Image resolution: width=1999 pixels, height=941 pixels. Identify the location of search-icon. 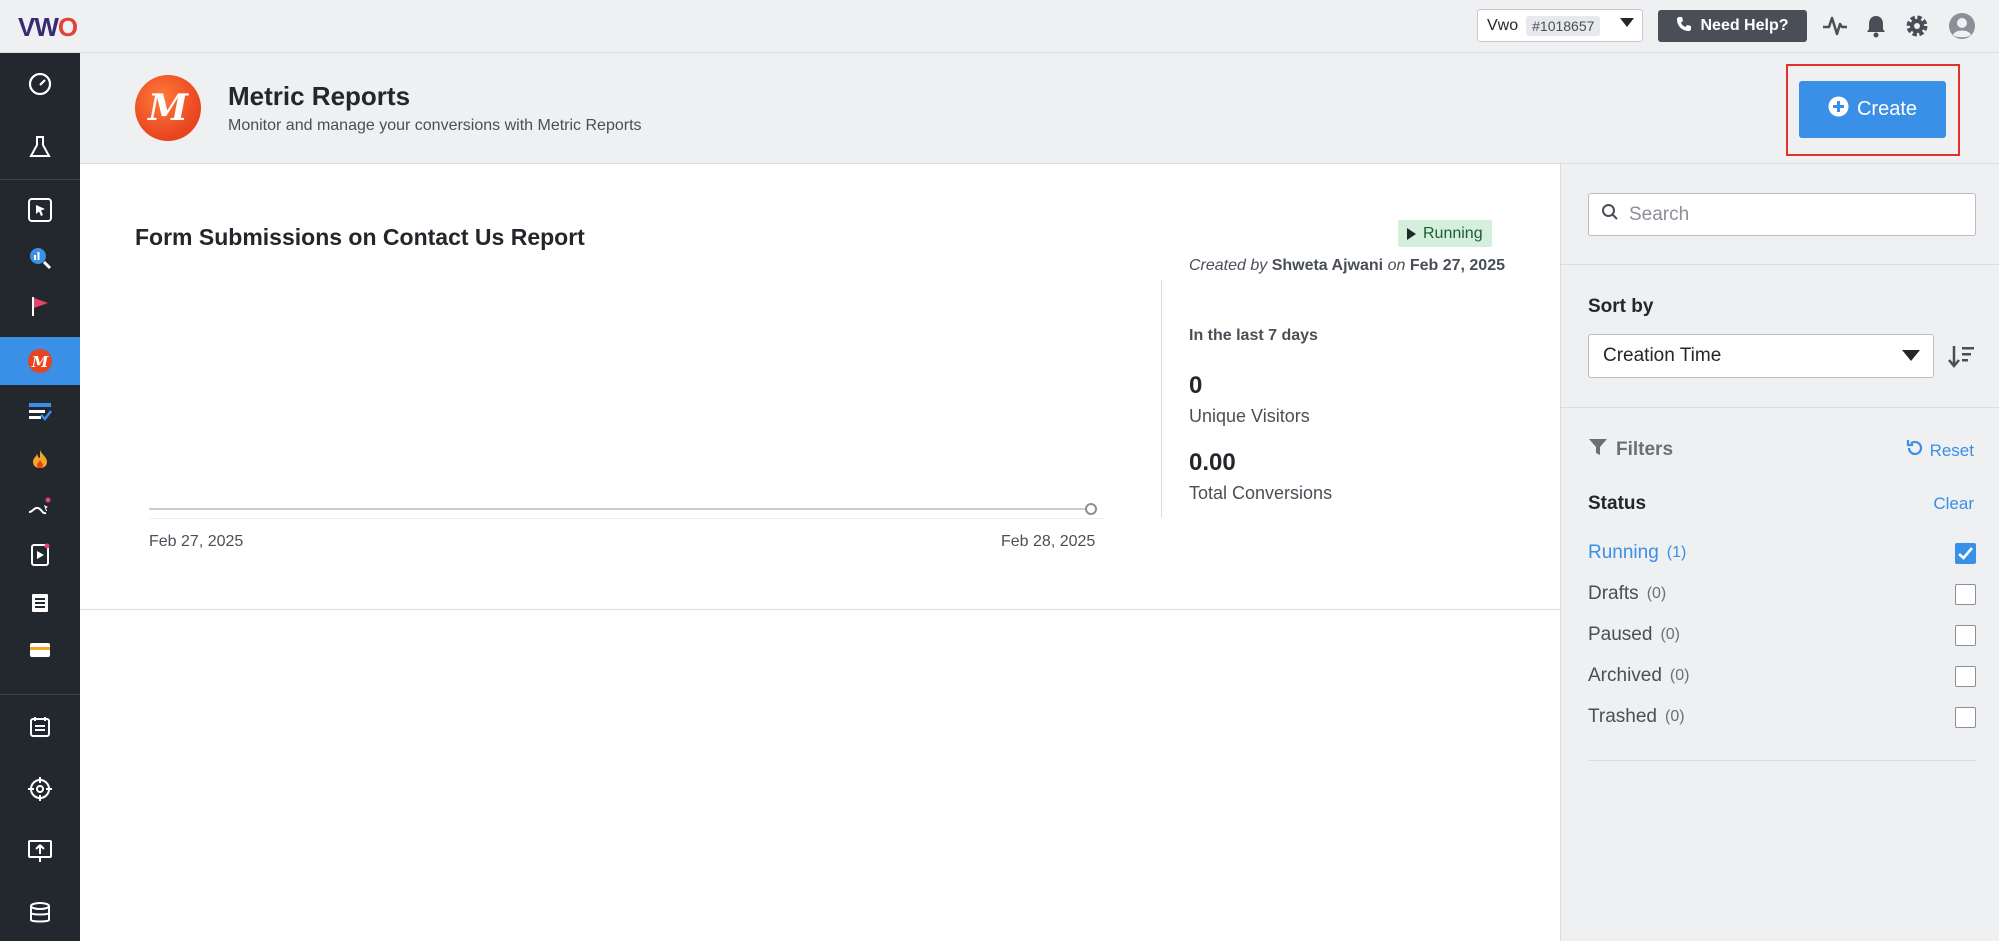
(1610, 214).